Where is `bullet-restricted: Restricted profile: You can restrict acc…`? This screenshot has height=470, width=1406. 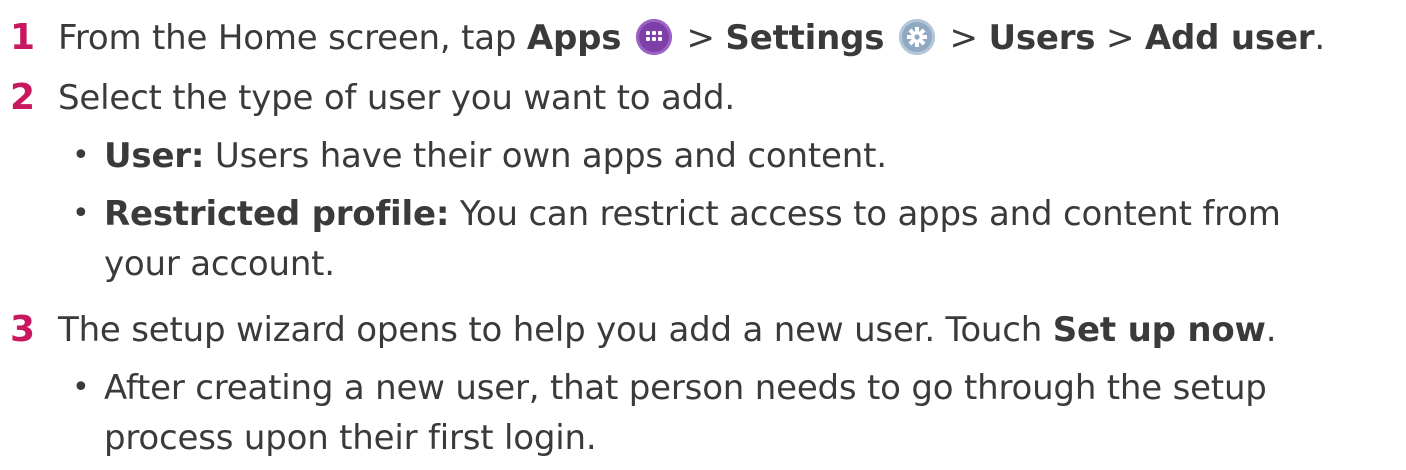
bullet-restricted: Restricted profile: You can restrict acc… is located at coordinates (692, 214).